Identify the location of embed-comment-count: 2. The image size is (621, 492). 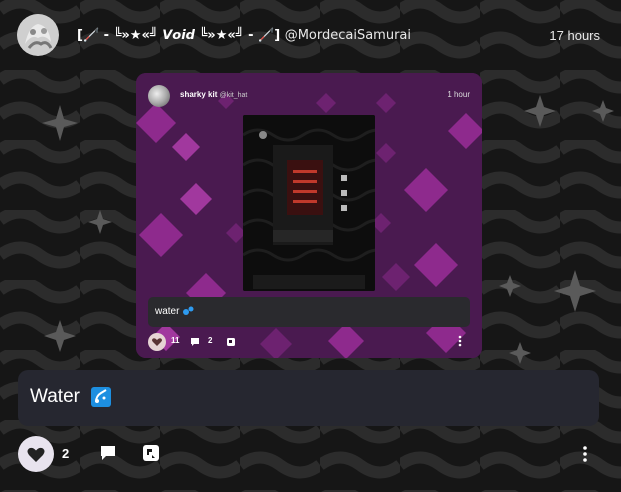
(210, 340).